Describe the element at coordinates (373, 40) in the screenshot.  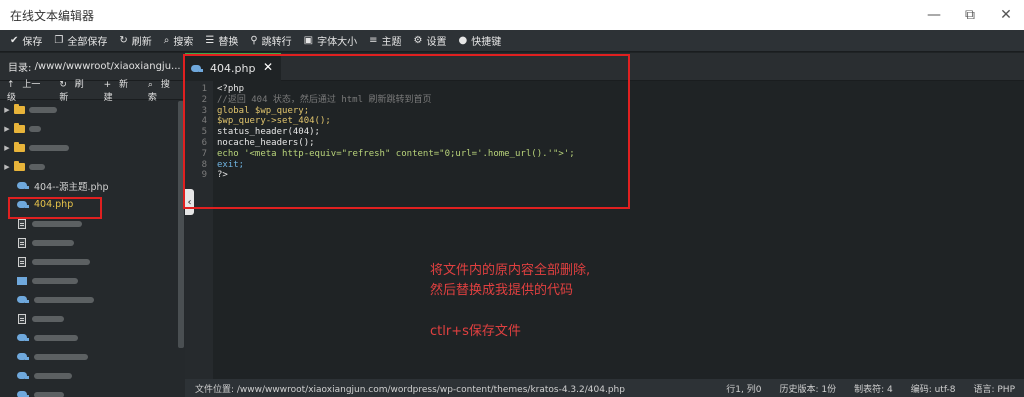
I see `menu-icon: ≡` at that location.